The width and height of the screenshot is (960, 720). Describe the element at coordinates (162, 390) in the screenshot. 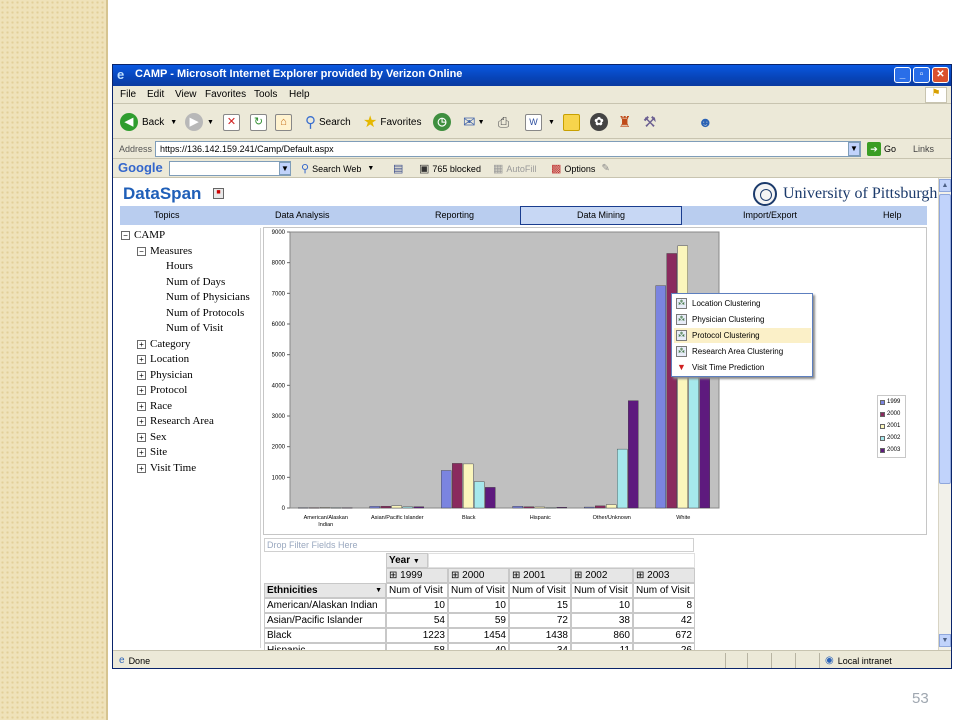

I see `tree-item-protocol: + Protocol` at that location.